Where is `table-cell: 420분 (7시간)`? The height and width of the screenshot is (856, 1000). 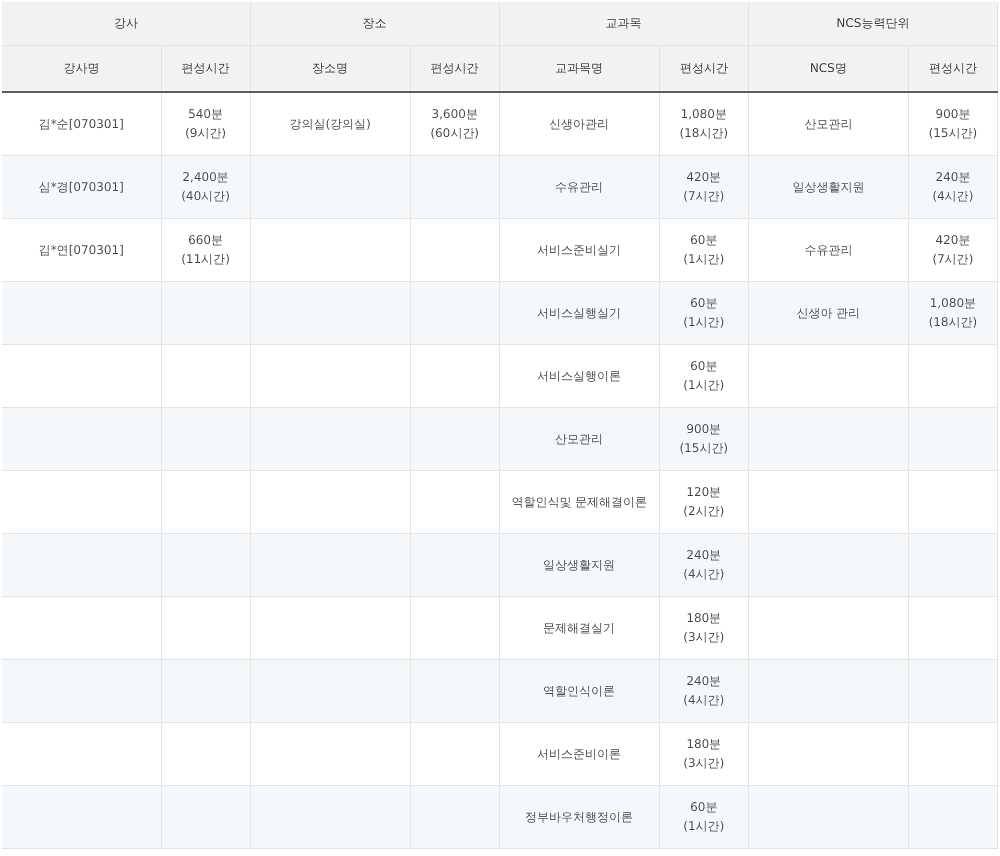
table-cell: 420분 (7시간) is located at coordinates (703, 187).